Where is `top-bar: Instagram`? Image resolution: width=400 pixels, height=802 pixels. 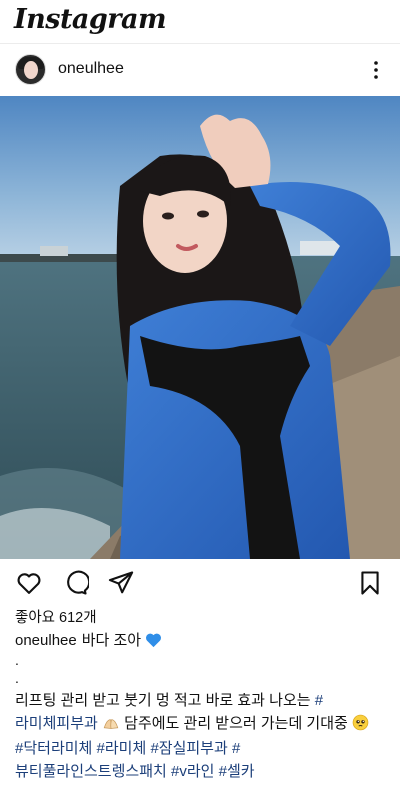
top-bar: Instagram is located at coordinates (200, 22).